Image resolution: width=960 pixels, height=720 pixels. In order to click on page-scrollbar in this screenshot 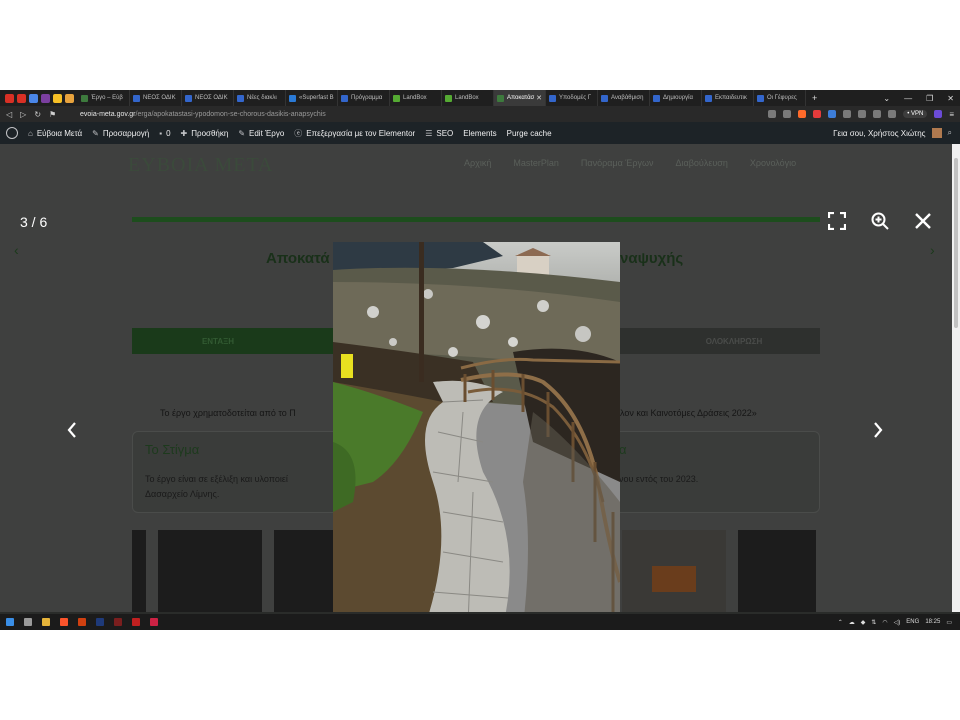, I will do `click(956, 378)`.